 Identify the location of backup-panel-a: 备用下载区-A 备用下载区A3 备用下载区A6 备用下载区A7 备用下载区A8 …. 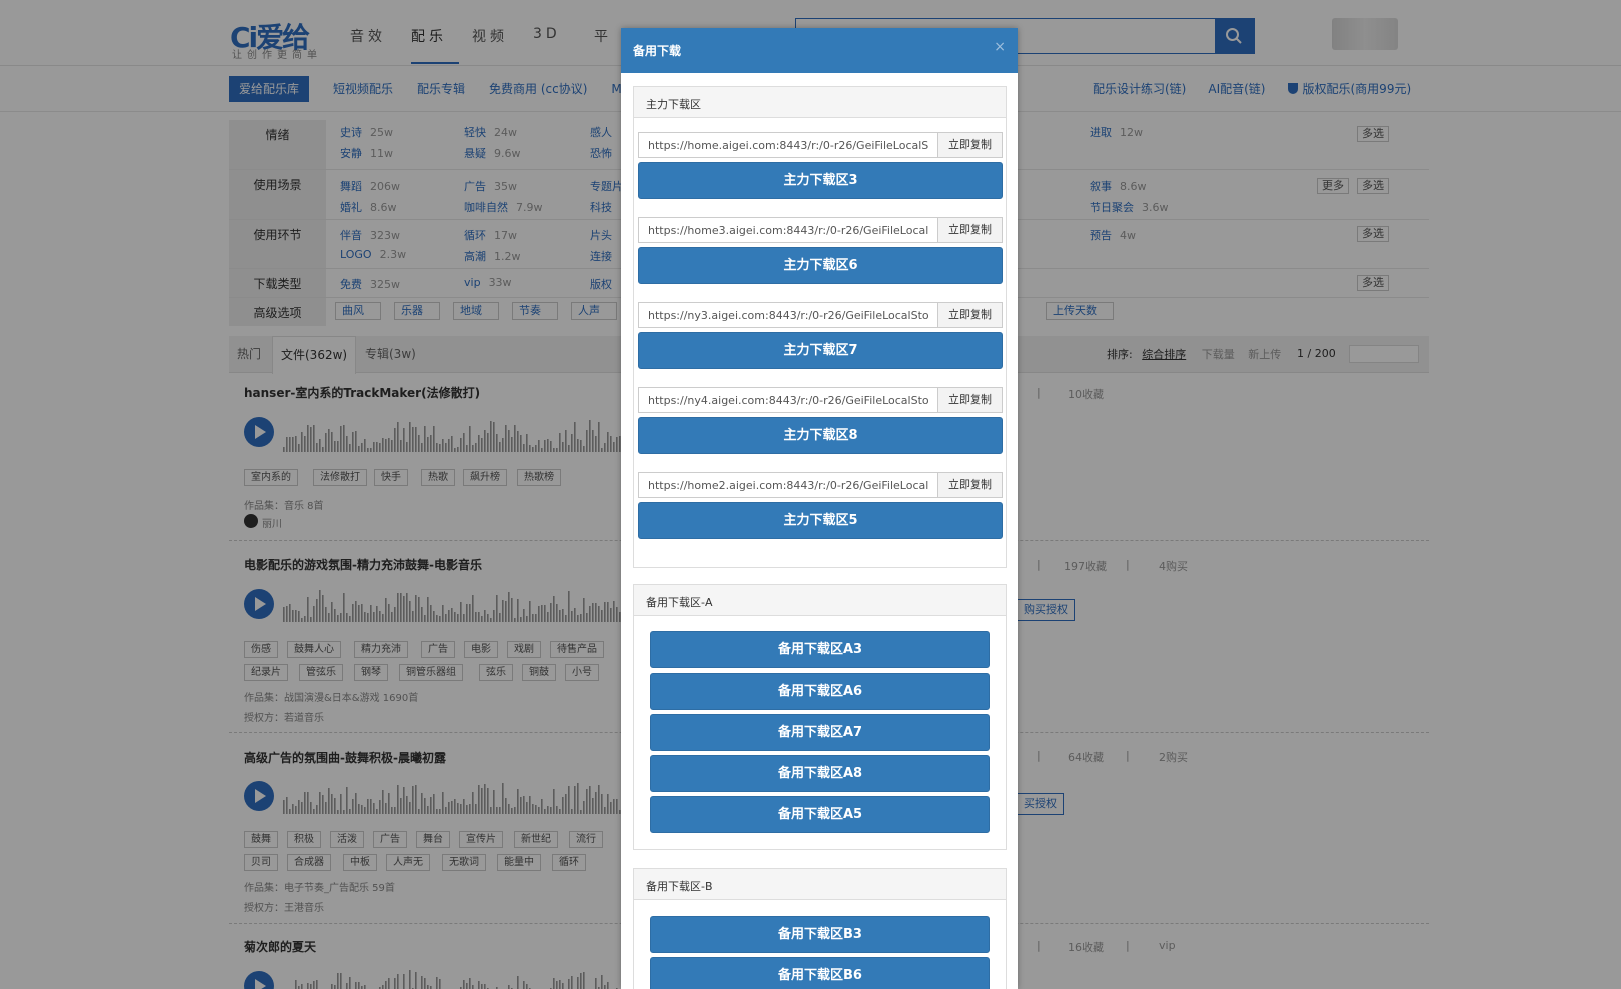
(820, 717).